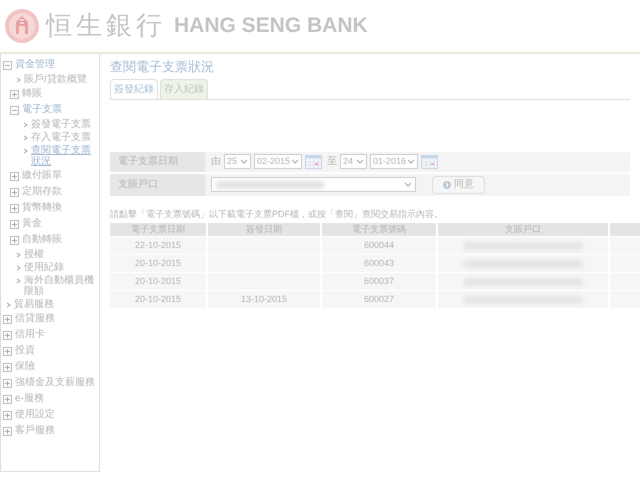 The image size is (640, 480). I want to click on menu-item: 轉賬, so click(32, 94).